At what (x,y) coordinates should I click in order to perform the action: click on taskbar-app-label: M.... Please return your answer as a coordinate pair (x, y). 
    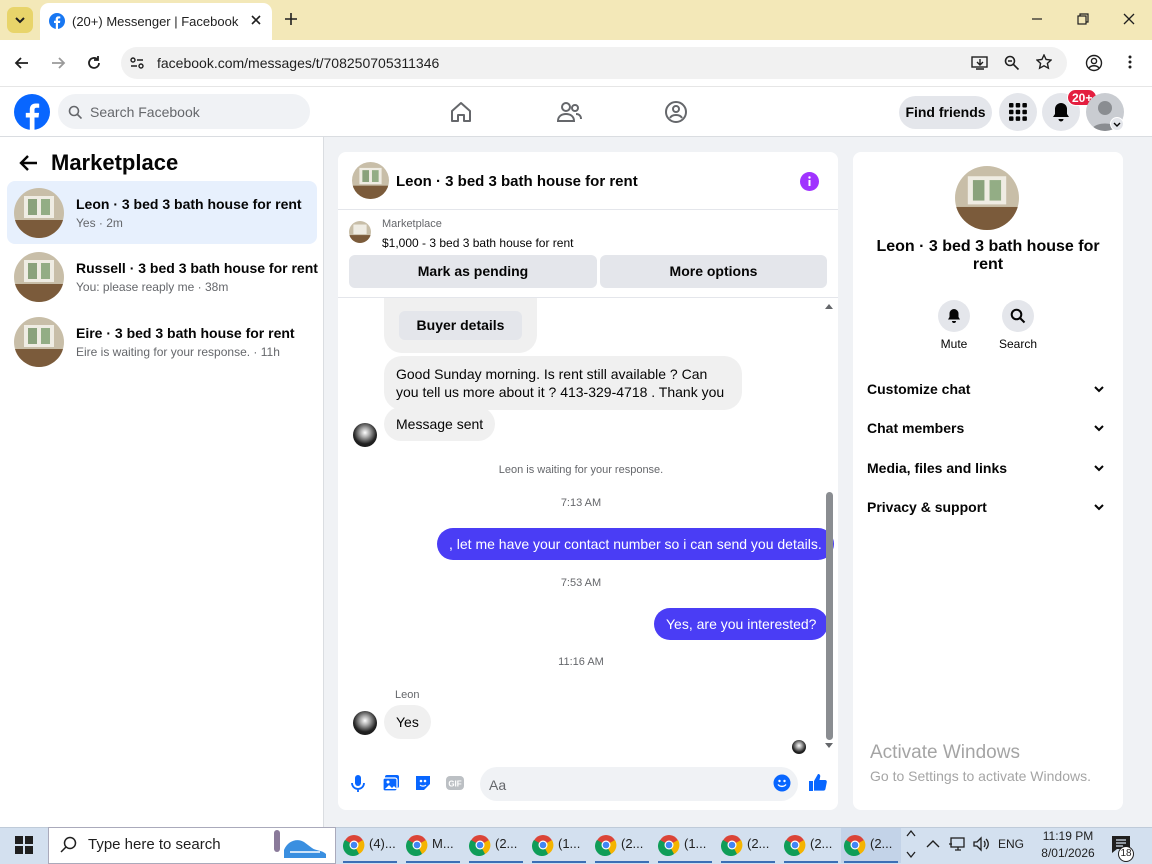
    Looking at the image, I should click on (443, 843).